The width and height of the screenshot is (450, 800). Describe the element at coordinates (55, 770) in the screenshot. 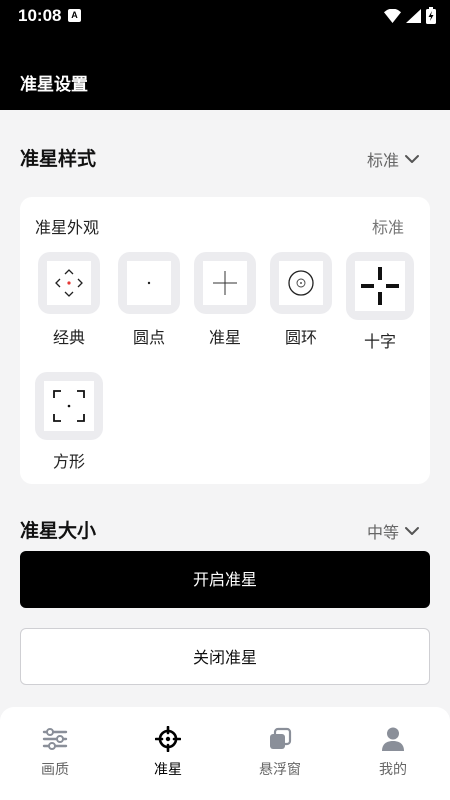

I see `nav-label: 画质` at that location.